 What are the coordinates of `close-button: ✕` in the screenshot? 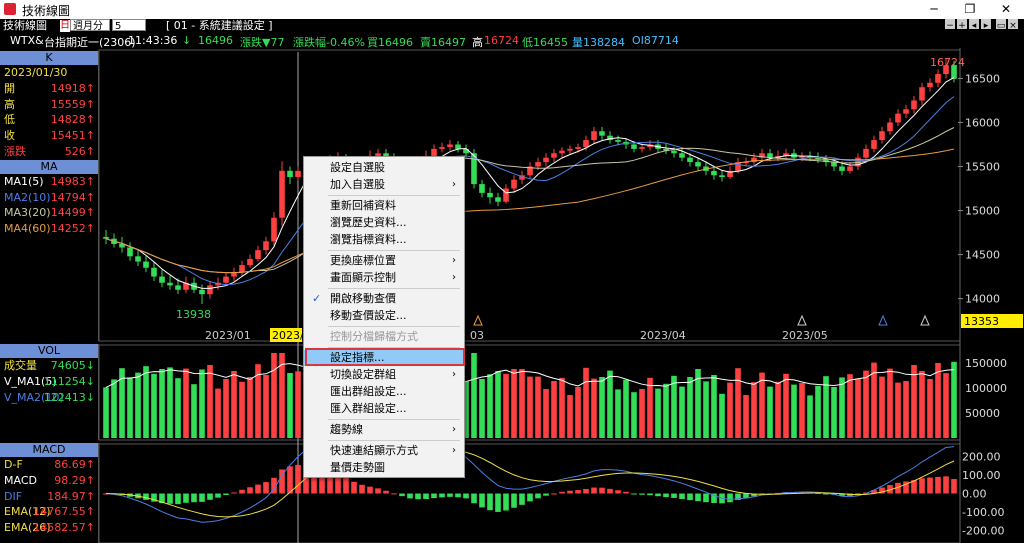 It's located at (1006, 9).